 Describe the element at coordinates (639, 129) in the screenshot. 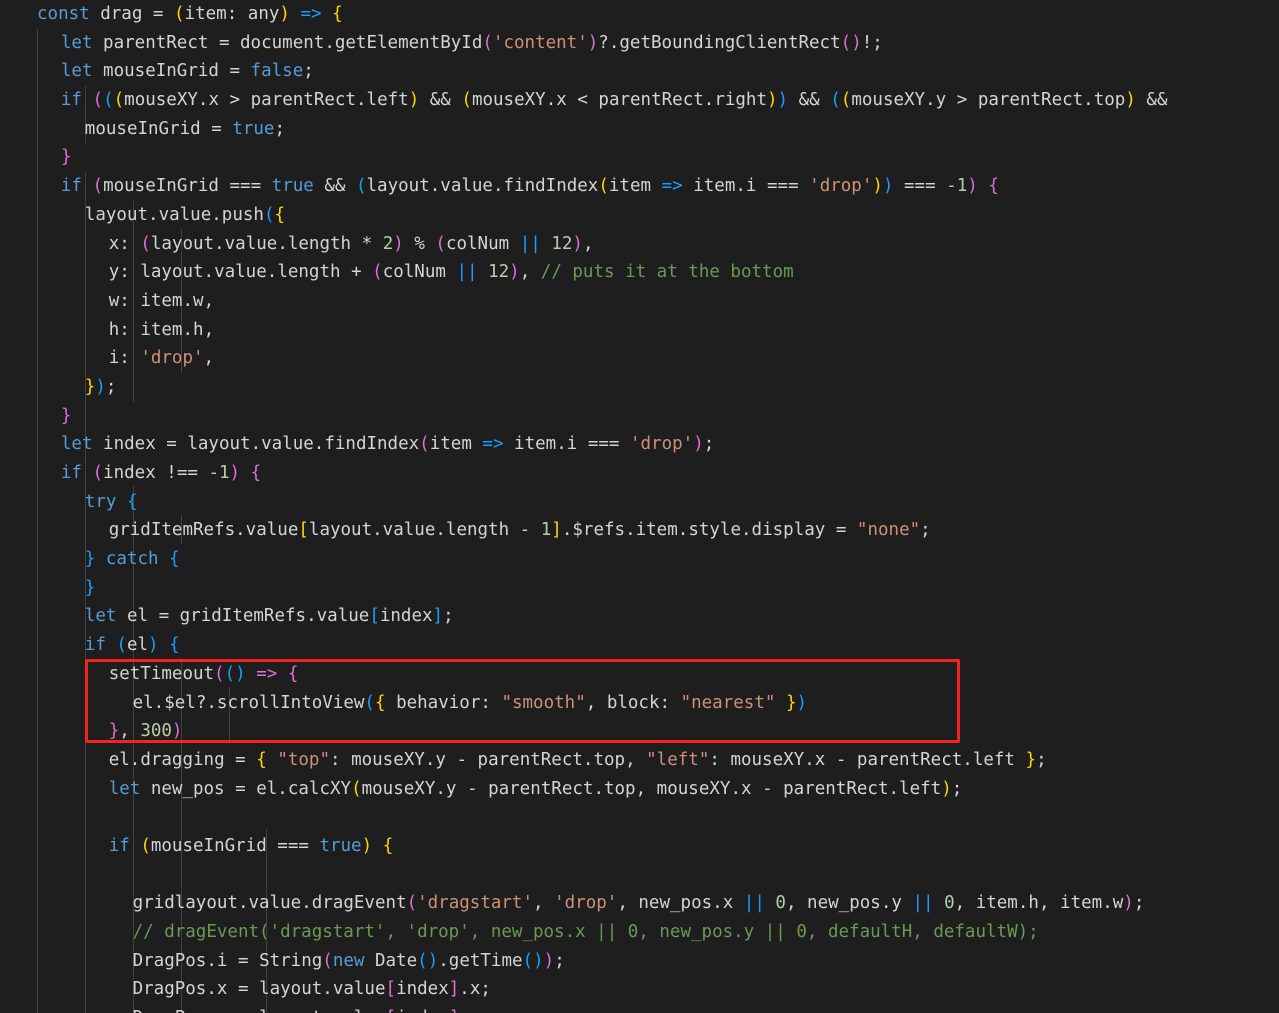

I see `code-line: mouseInGrid = true;` at that location.